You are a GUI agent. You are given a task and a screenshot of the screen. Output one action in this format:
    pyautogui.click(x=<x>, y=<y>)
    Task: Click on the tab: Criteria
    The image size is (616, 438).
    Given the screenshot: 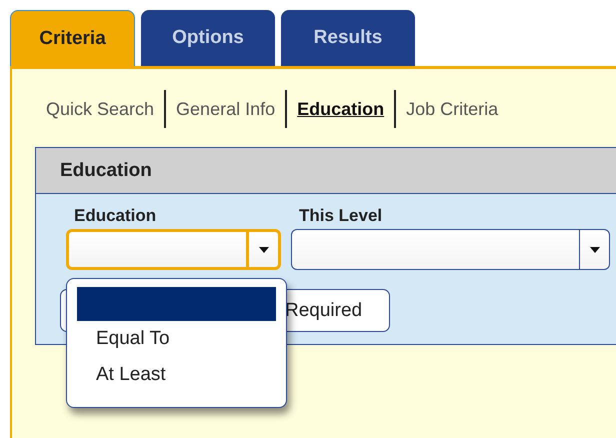 What is the action you would take?
    pyautogui.click(x=72, y=38)
    